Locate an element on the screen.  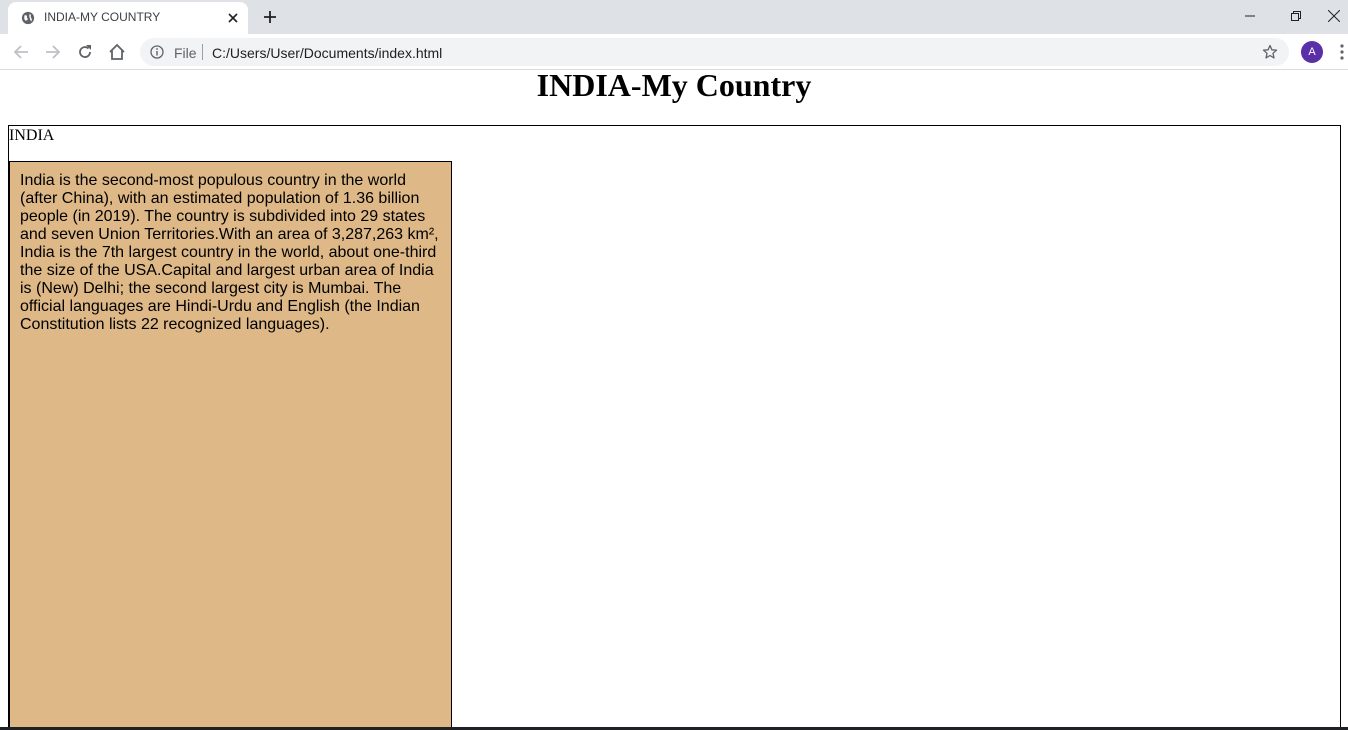
address-divider is located at coordinates (202, 52).